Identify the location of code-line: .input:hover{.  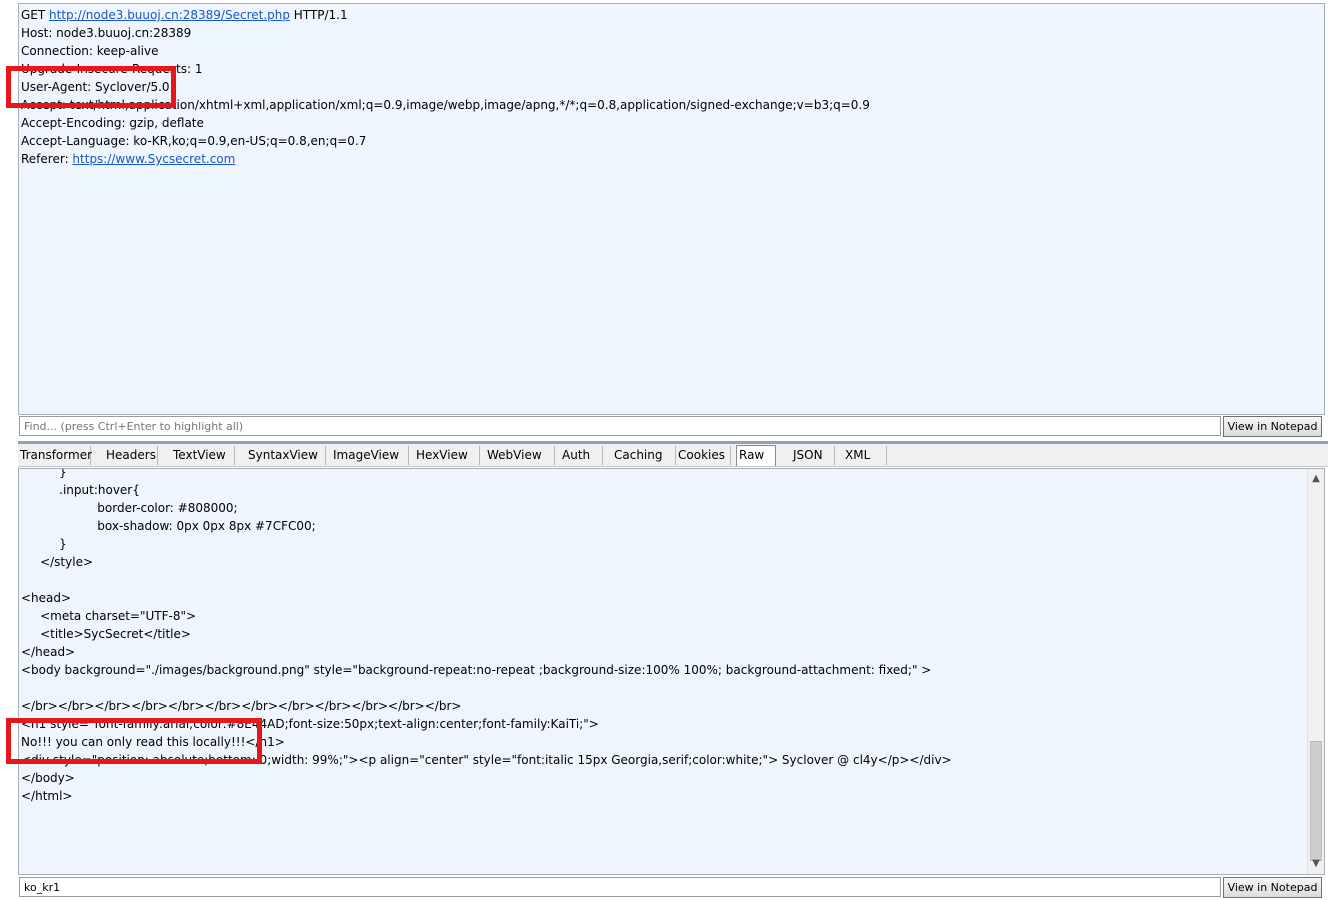
(80, 490).